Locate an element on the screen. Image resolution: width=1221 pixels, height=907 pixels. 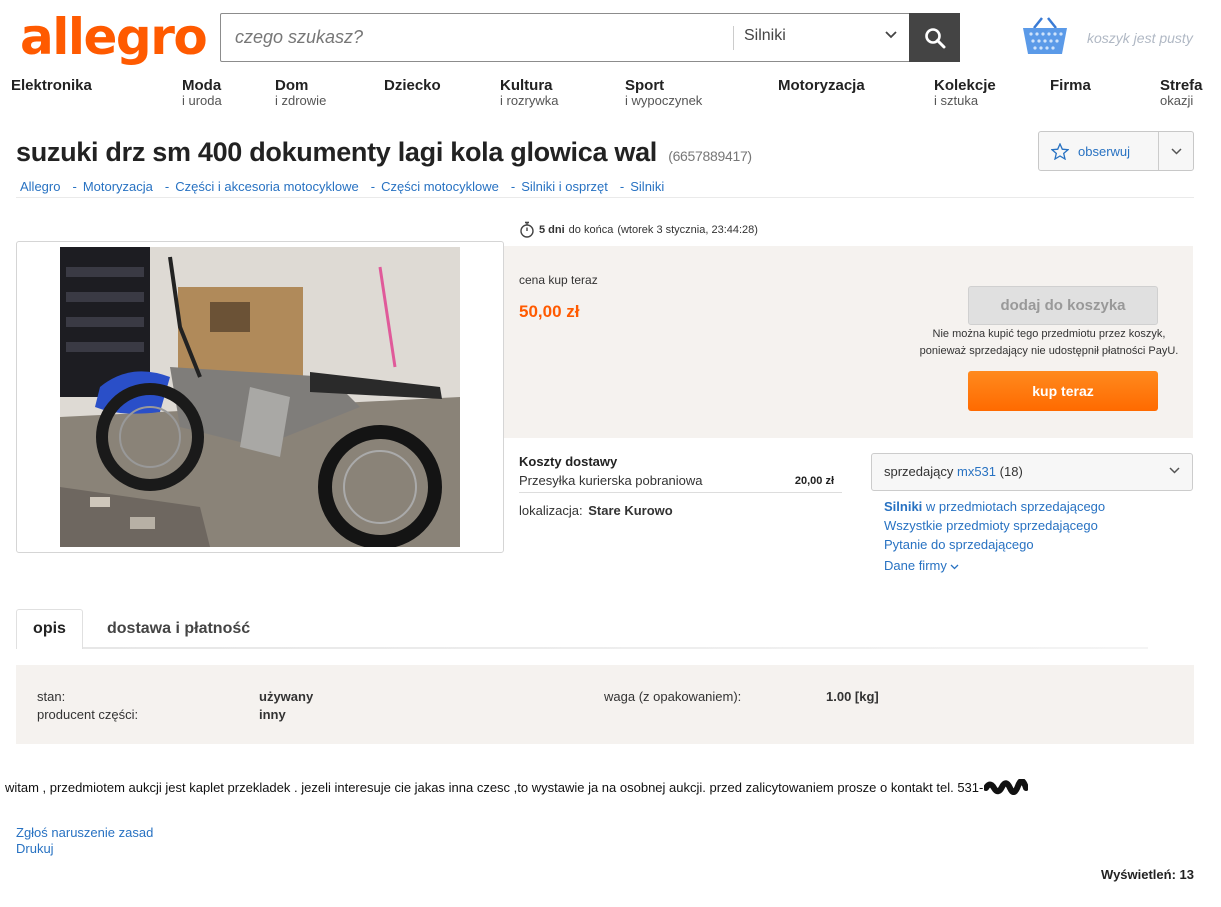
seller-rating: (18) is located at coordinates (1011, 471).